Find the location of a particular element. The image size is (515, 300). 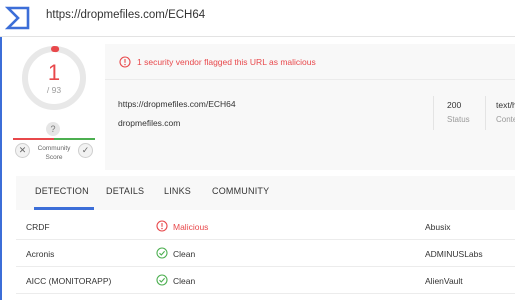

active-tab-indicator is located at coordinates (64, 208).